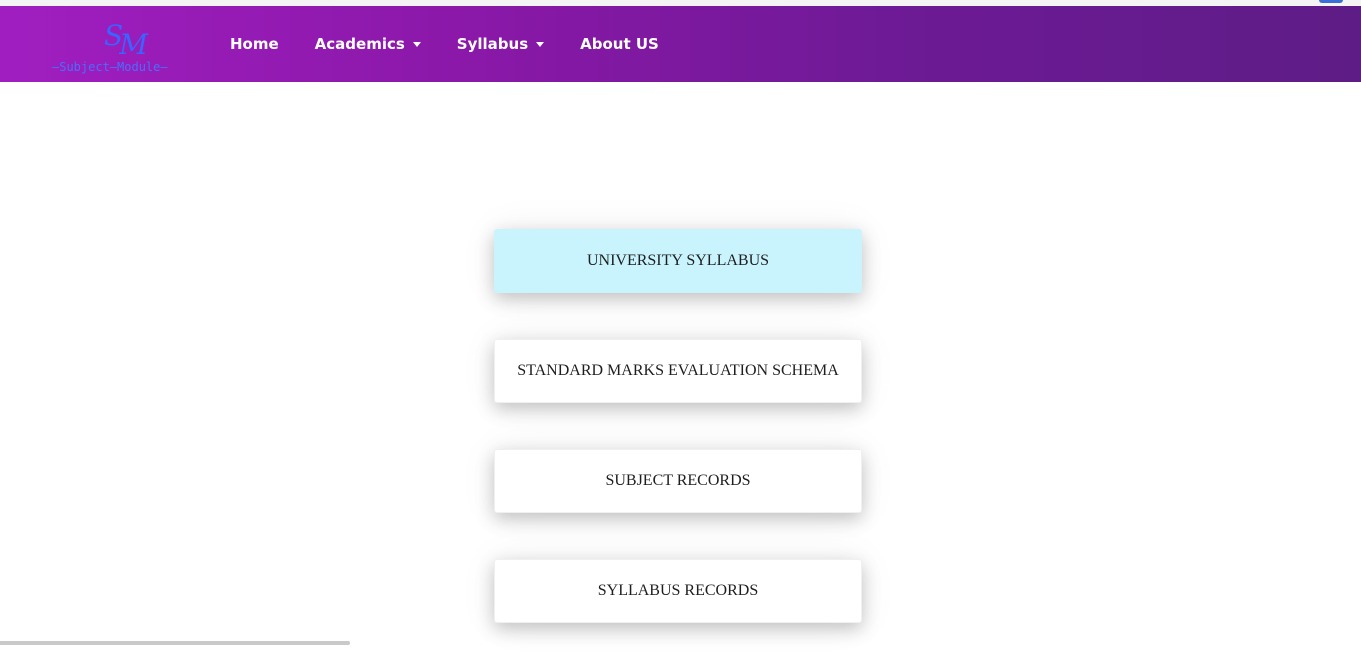  I want to click on nav-about-us: About US, so click(619, 44).